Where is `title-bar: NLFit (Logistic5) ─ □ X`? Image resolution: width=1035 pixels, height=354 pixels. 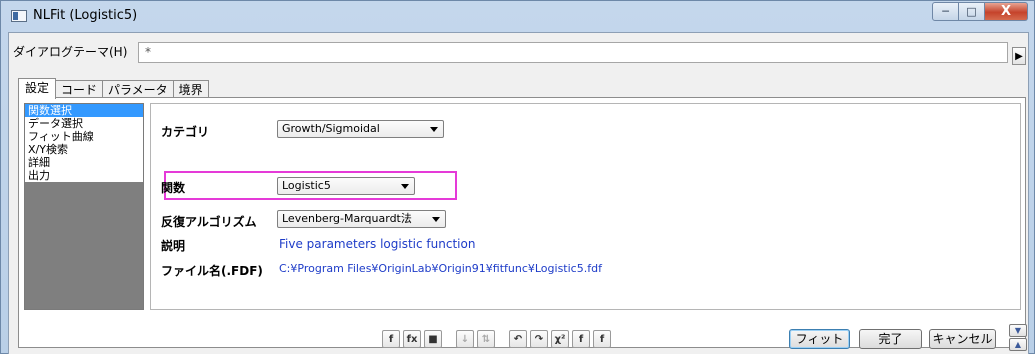 title-bar: NLFit (Logistic5) ─ □ X is located at coordinates (517, 16).